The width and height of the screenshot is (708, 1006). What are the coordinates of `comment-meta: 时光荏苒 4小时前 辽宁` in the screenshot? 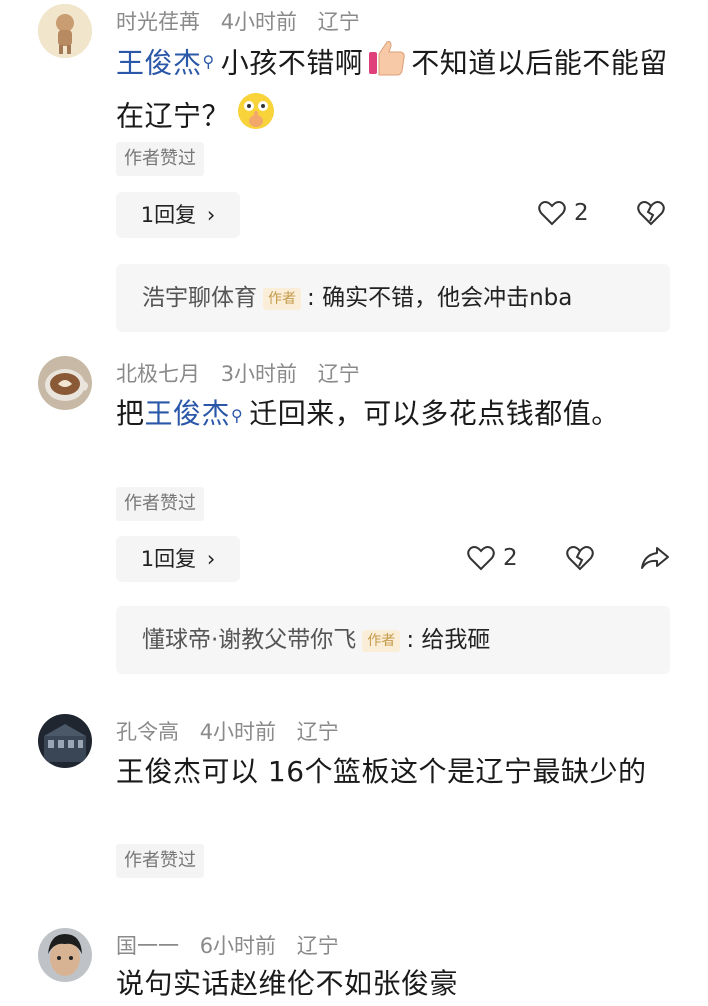 It's located at (245, 21).